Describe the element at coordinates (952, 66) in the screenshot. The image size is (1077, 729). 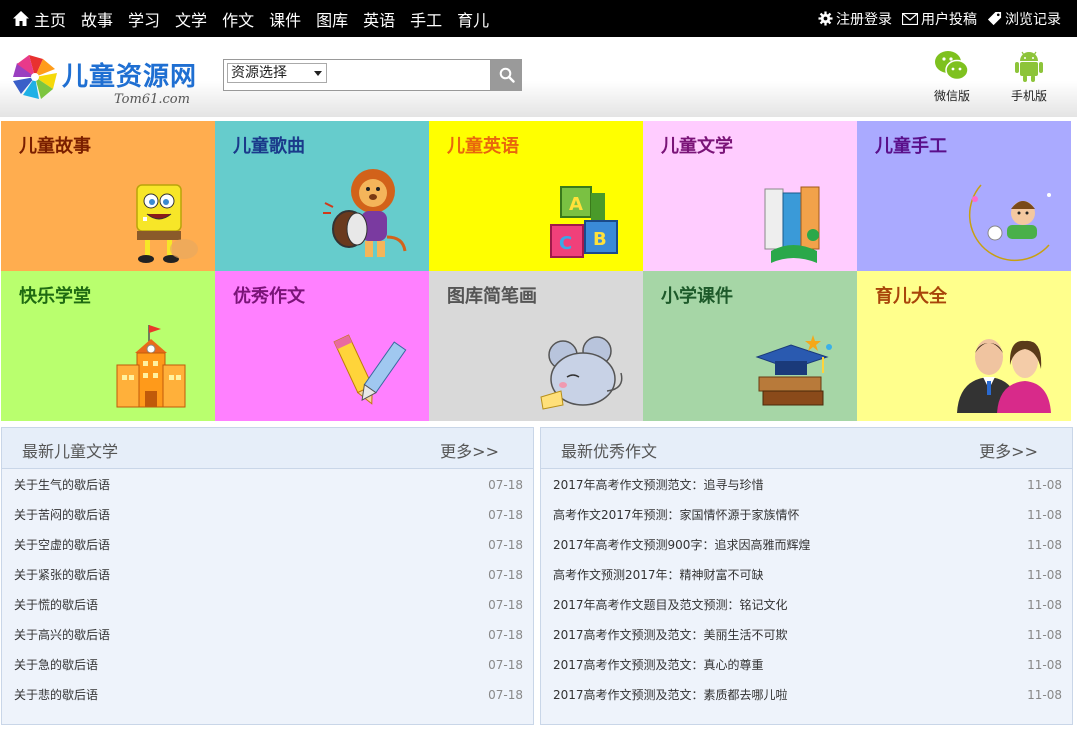
I see `wechat-icon` at that location.